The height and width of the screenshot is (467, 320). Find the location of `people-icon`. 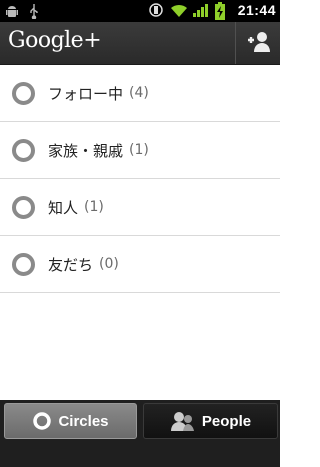

people-icon is located at coordinates (183, 421).